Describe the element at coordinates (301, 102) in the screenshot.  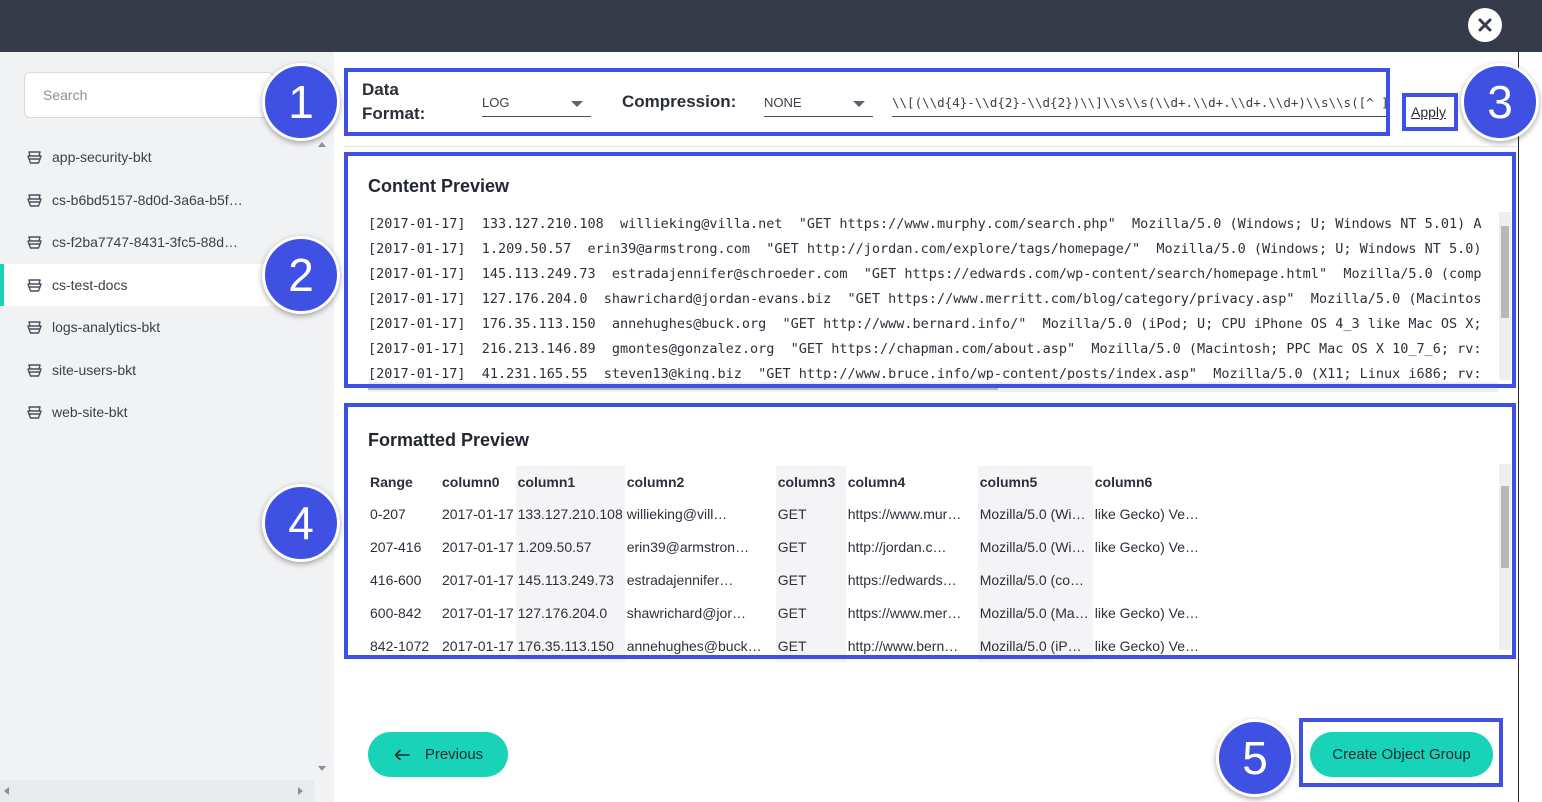
I see `callout-badge-1: 1` at that location.